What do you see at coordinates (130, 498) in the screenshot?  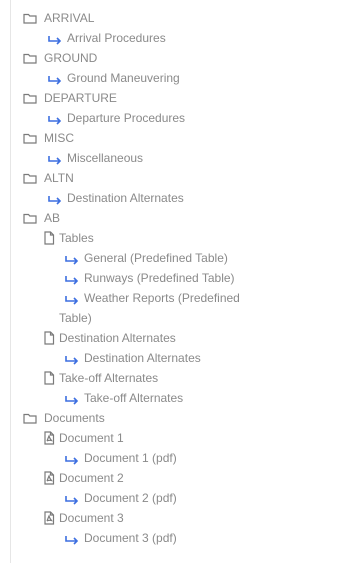 I see `link-label: Document 2 (pdf)` at bounding box center [130, 498].